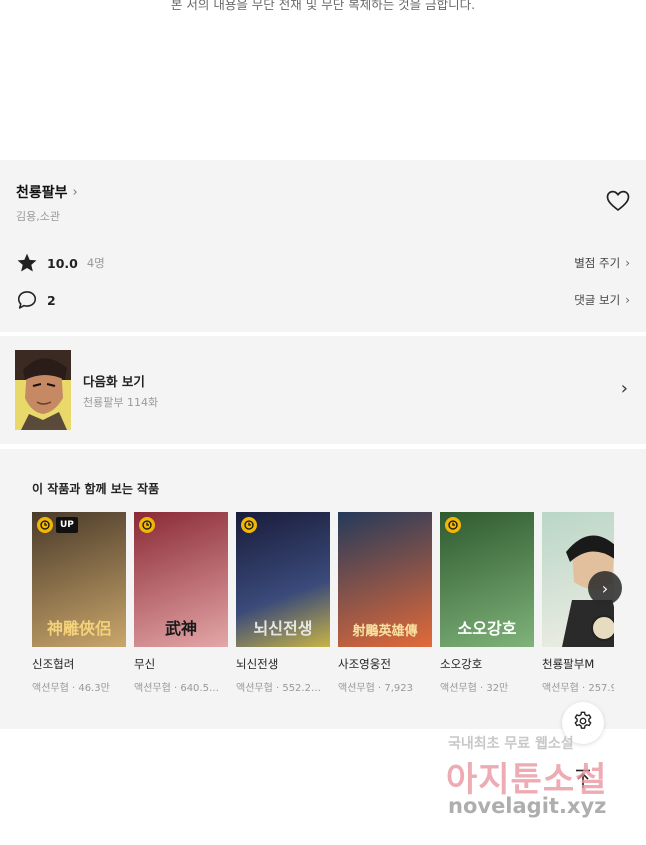 Image resolution: width=646 pixels, height=845 pixels. Describe the element at coordinates (95, 263) in the screenshot. I see `rating-count: 4명` at that location.